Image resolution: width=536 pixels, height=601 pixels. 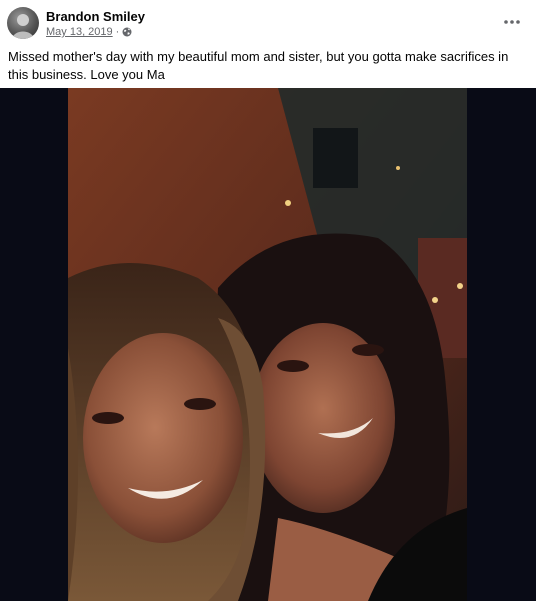 I want to click on avatar-image, so click(x=23, y=26).